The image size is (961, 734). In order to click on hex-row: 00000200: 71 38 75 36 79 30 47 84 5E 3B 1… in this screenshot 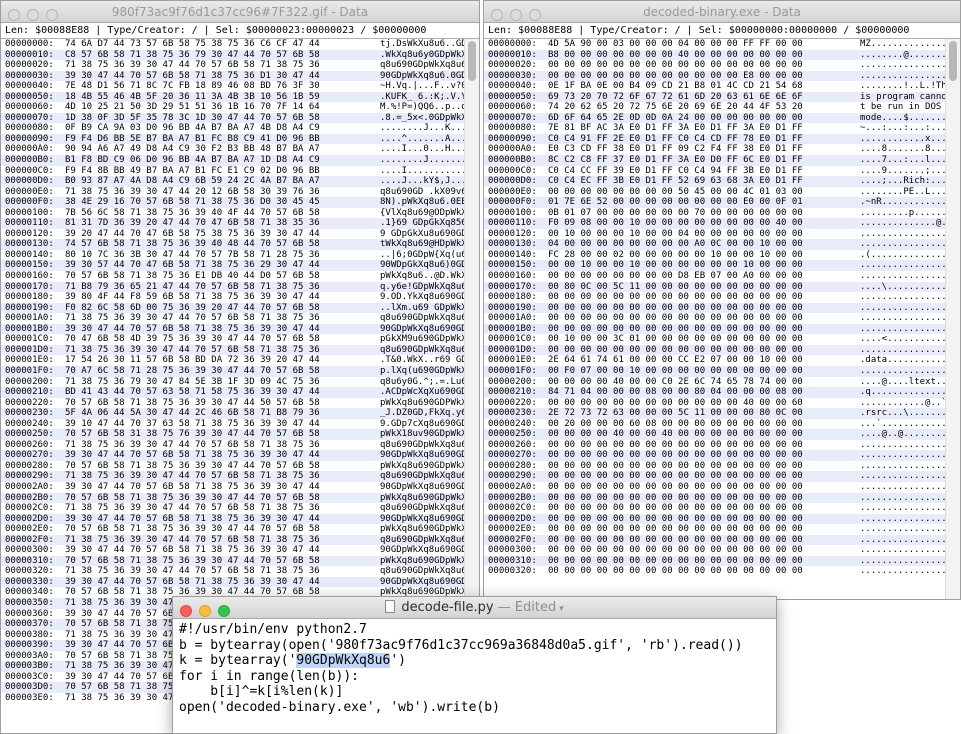, I will do `click(232, 382)`.